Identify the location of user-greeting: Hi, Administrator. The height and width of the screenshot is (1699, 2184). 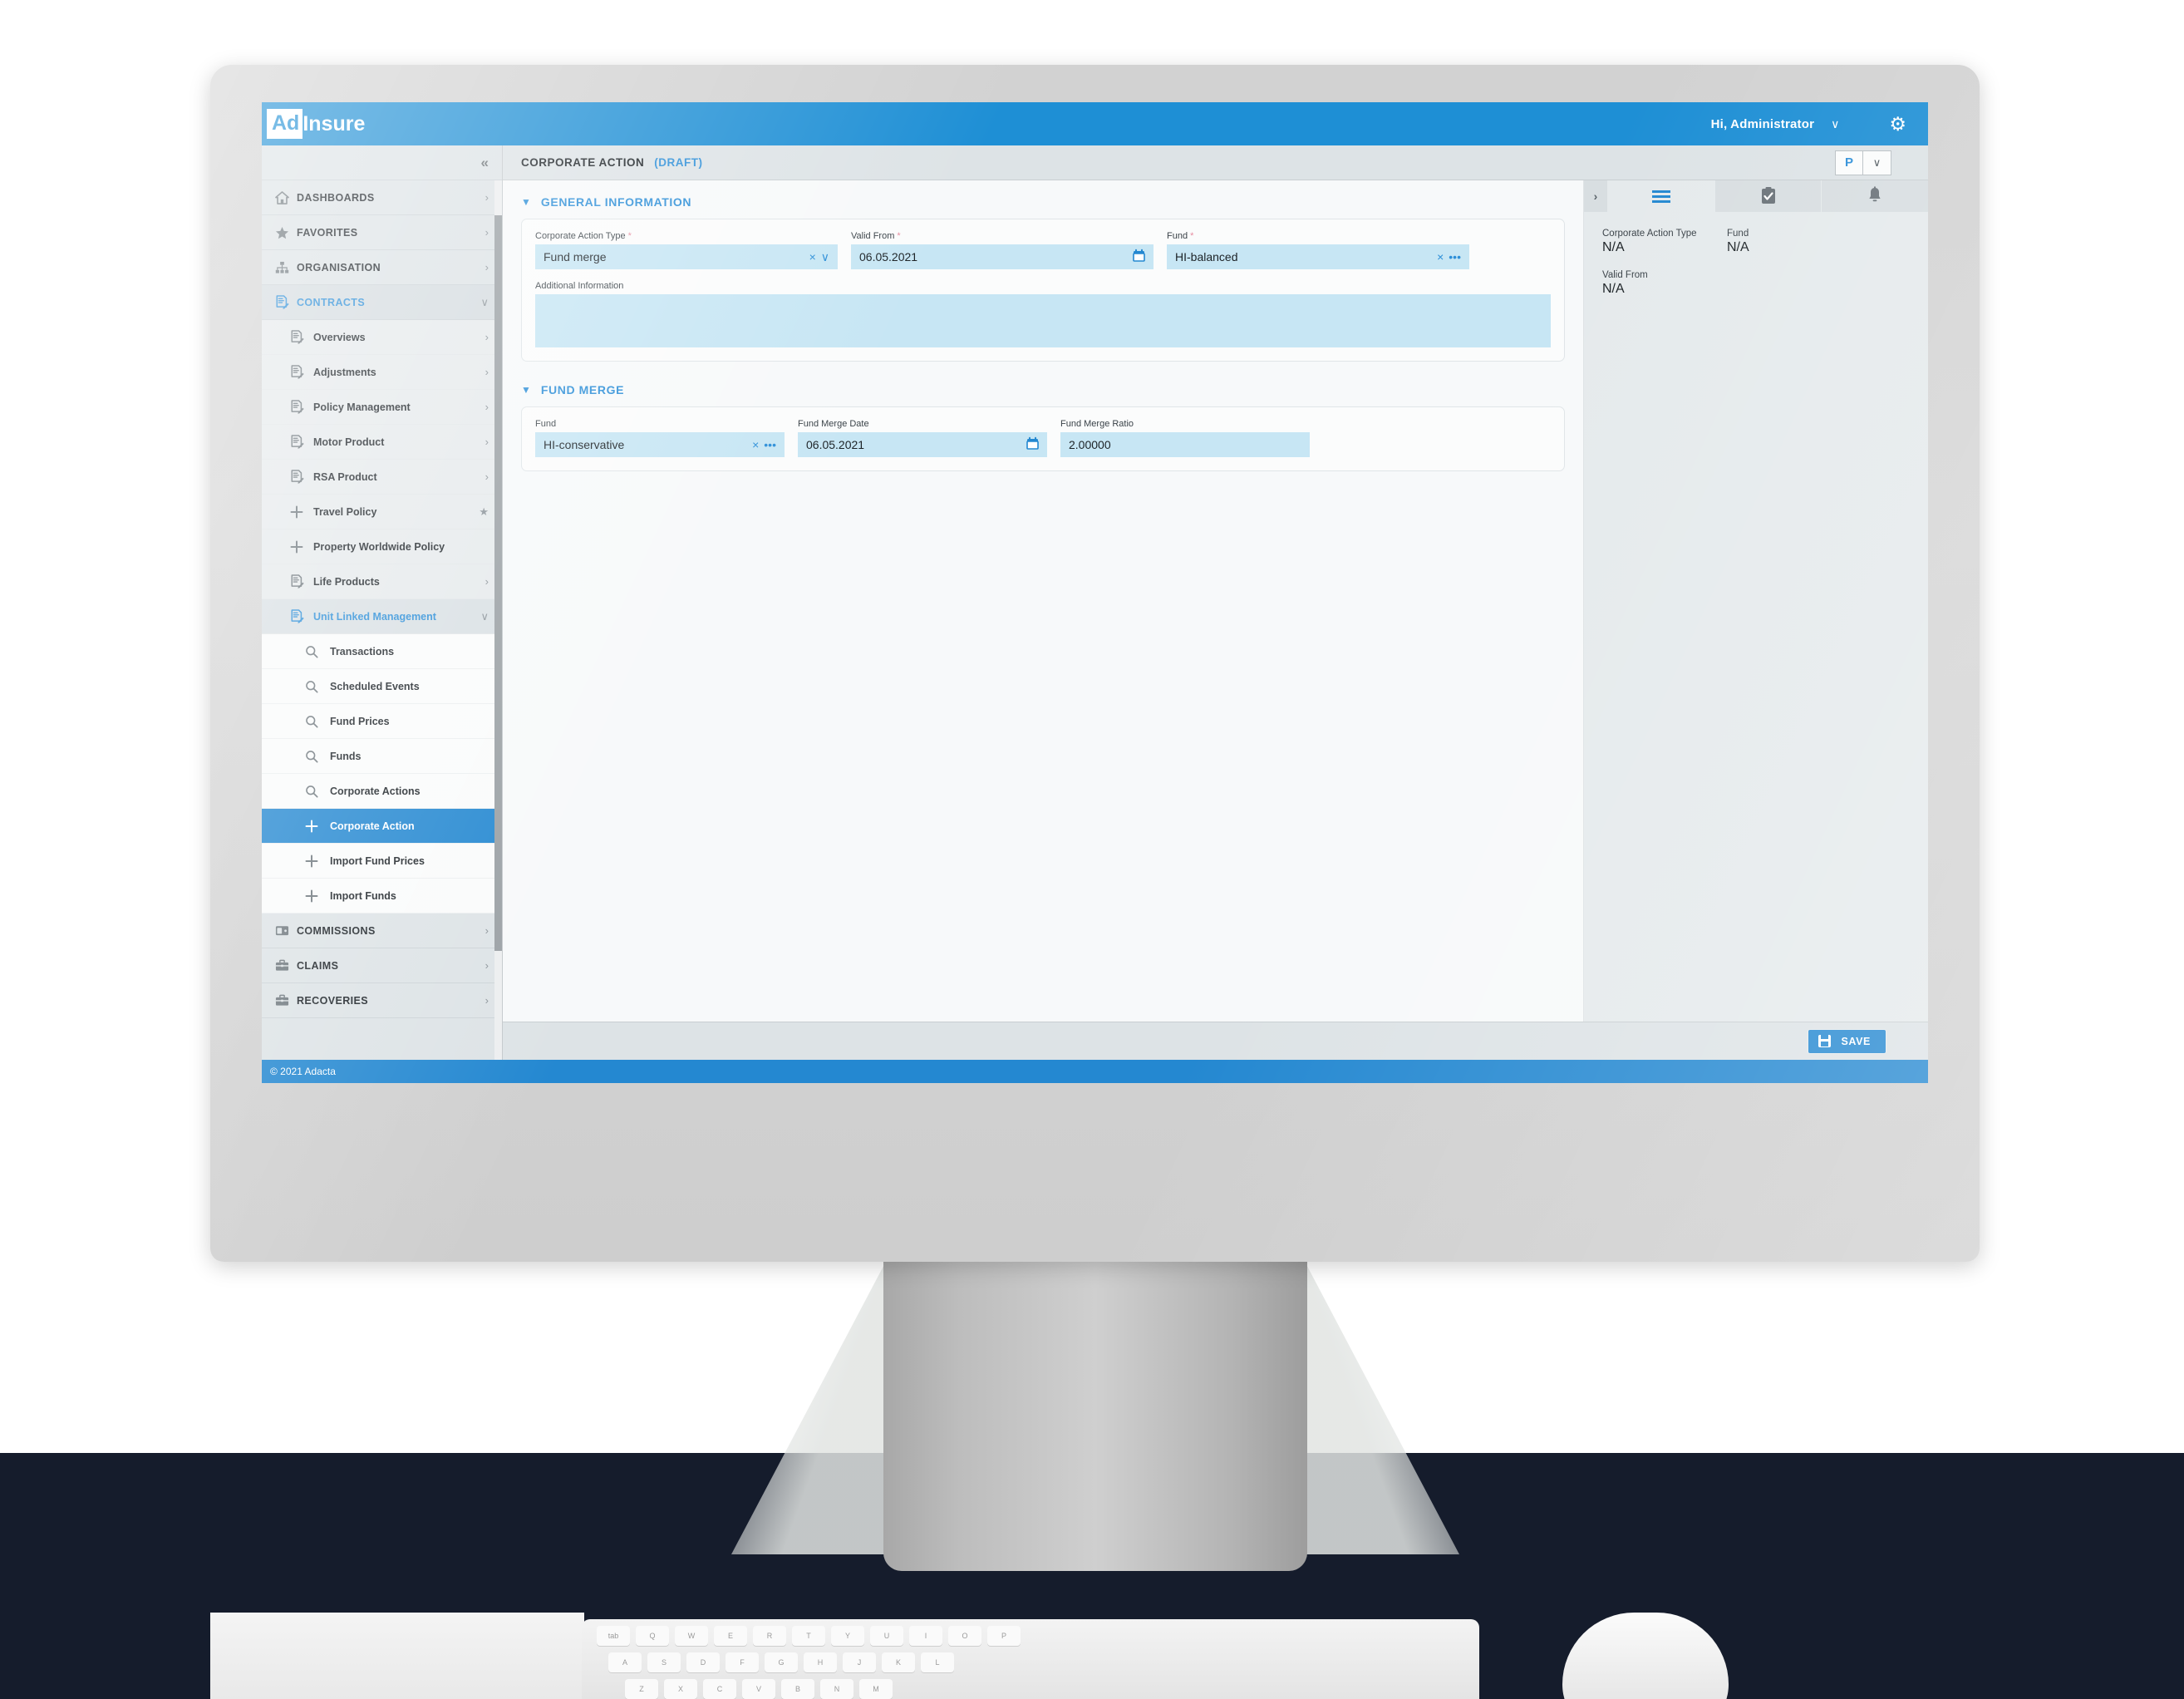
(1763, 124).